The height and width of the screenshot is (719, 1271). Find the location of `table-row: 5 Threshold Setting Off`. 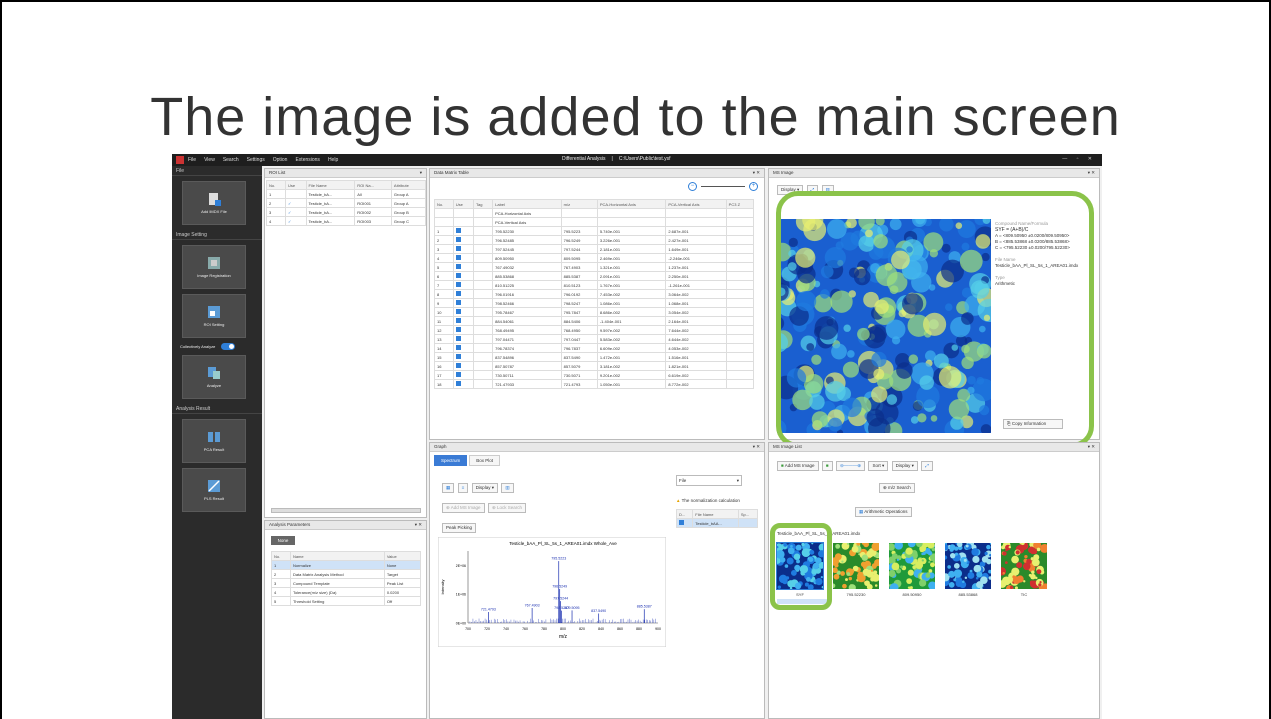

table-row: 5 Threshold Setting Off is located at coordinates (346, 601).